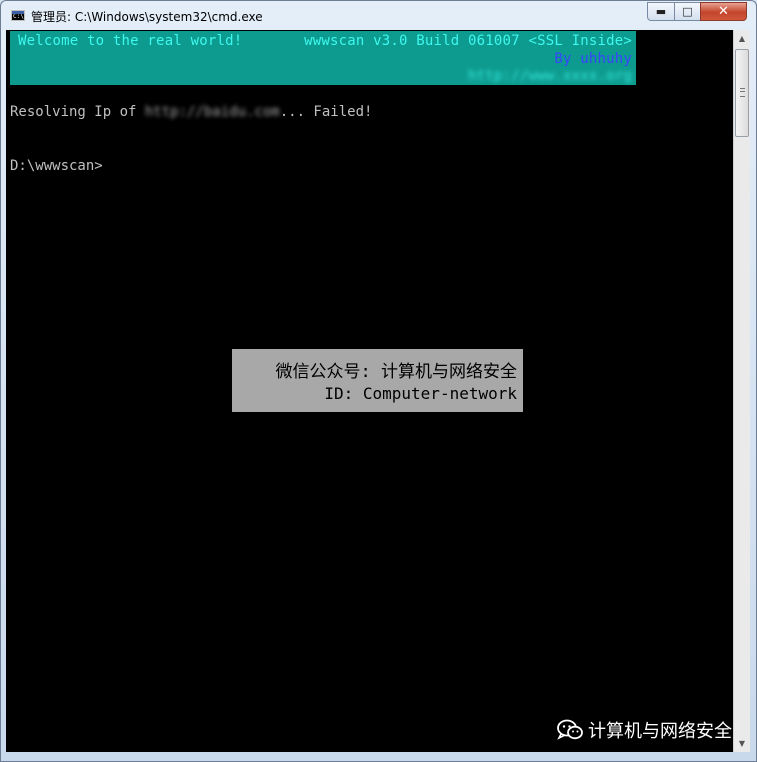 Image resolution: width=757 pixels, height=762 pixels. What do you see at coordinates (56, 166) in the screenshot?
I see `command-prompt: D:\wwwscan>` at bounding box center [56, 166].